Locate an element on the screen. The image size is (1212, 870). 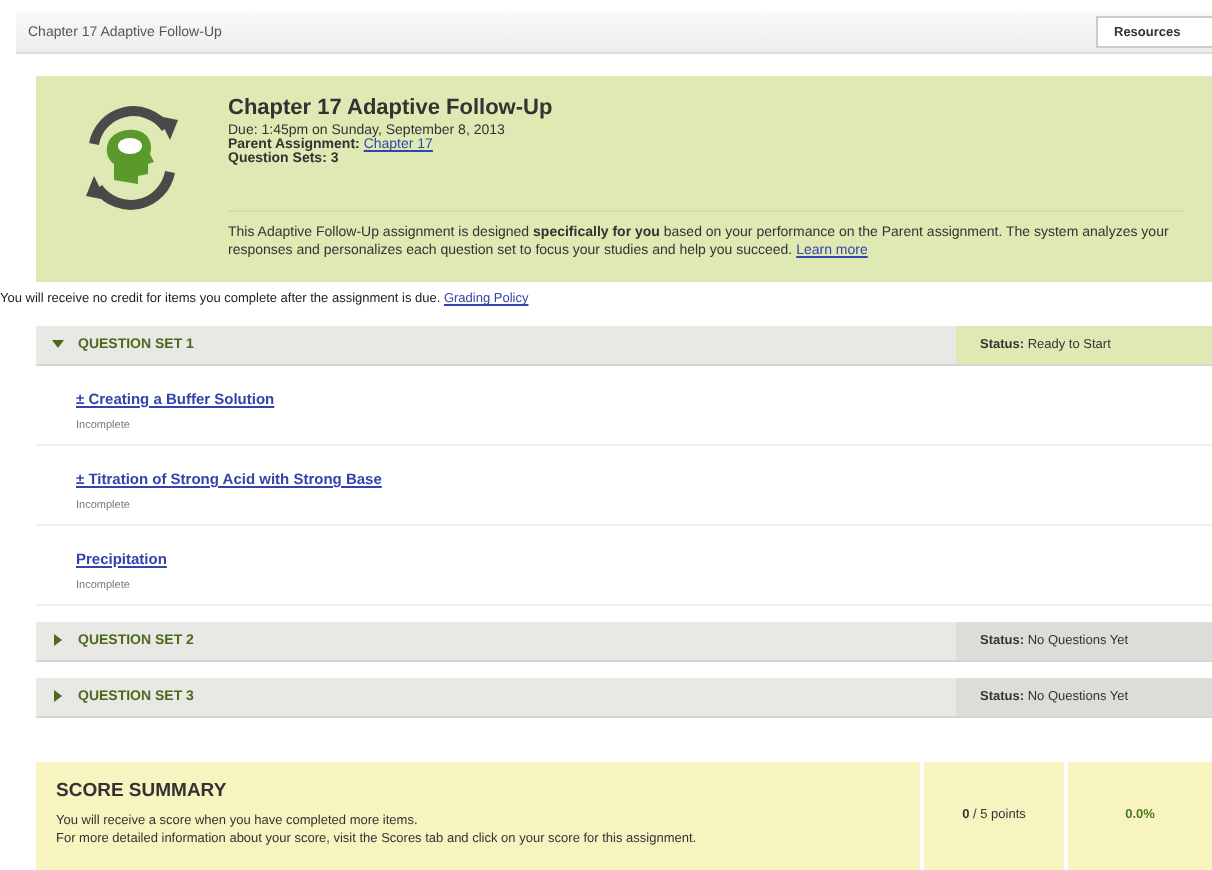
caret-down-icon is located at coordinates (58, 344).